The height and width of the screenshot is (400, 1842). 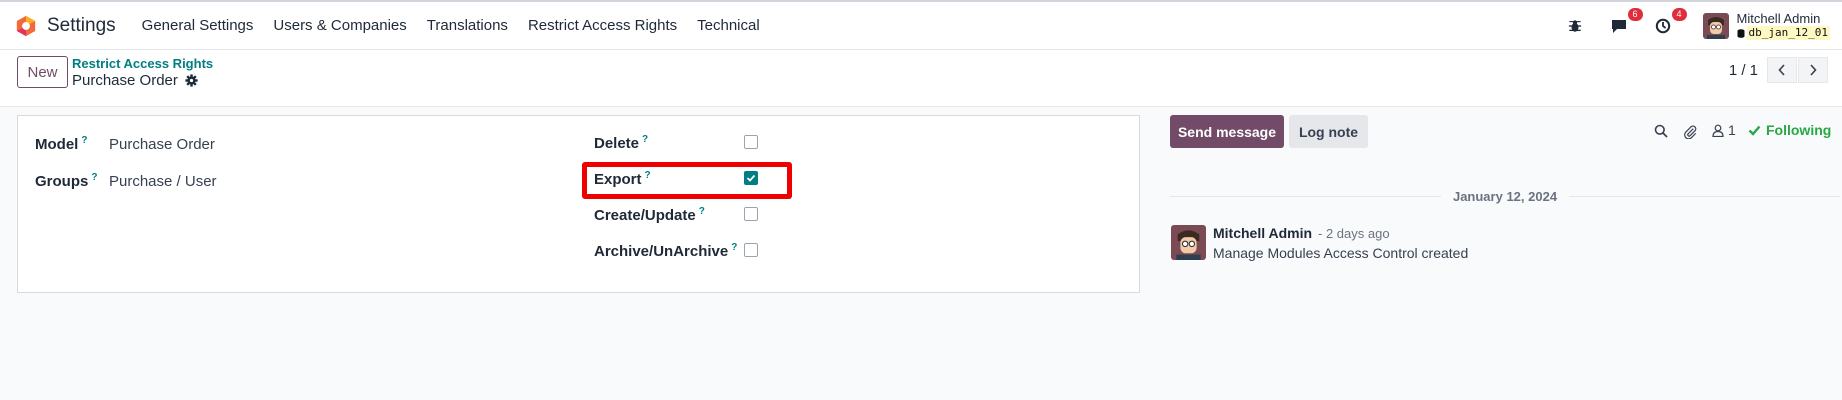 I want to click on paperclip-icon, so click(x=1689, y=131).